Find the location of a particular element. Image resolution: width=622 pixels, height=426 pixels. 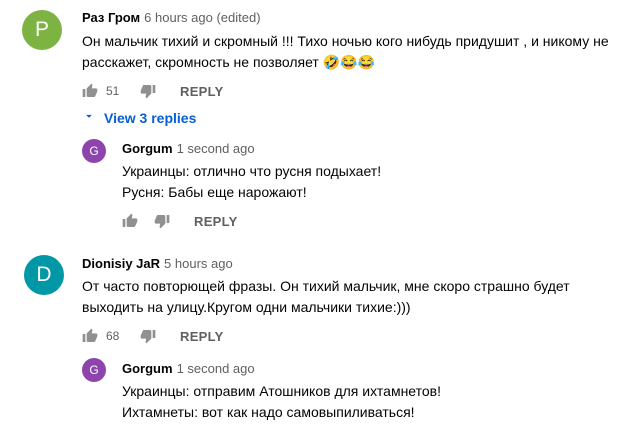

view-replies-button: View 3 replies is located at coordinates (139, 117).